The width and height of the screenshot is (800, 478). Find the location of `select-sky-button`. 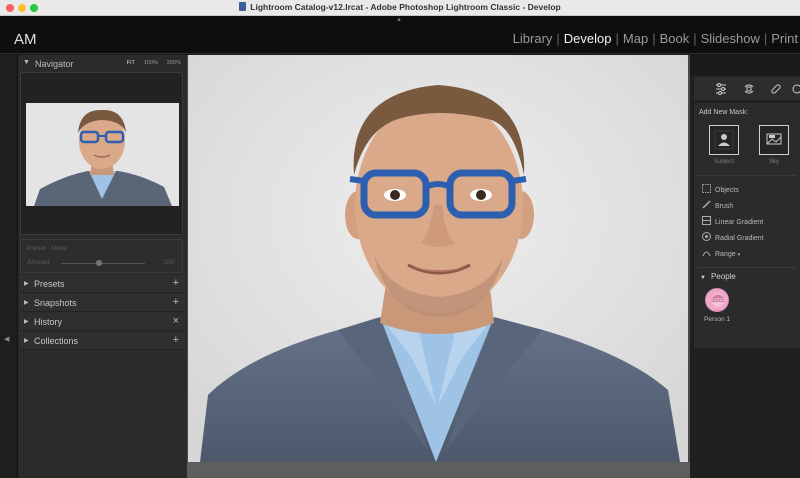

select-sky-button is located at coordinates (774, 140).